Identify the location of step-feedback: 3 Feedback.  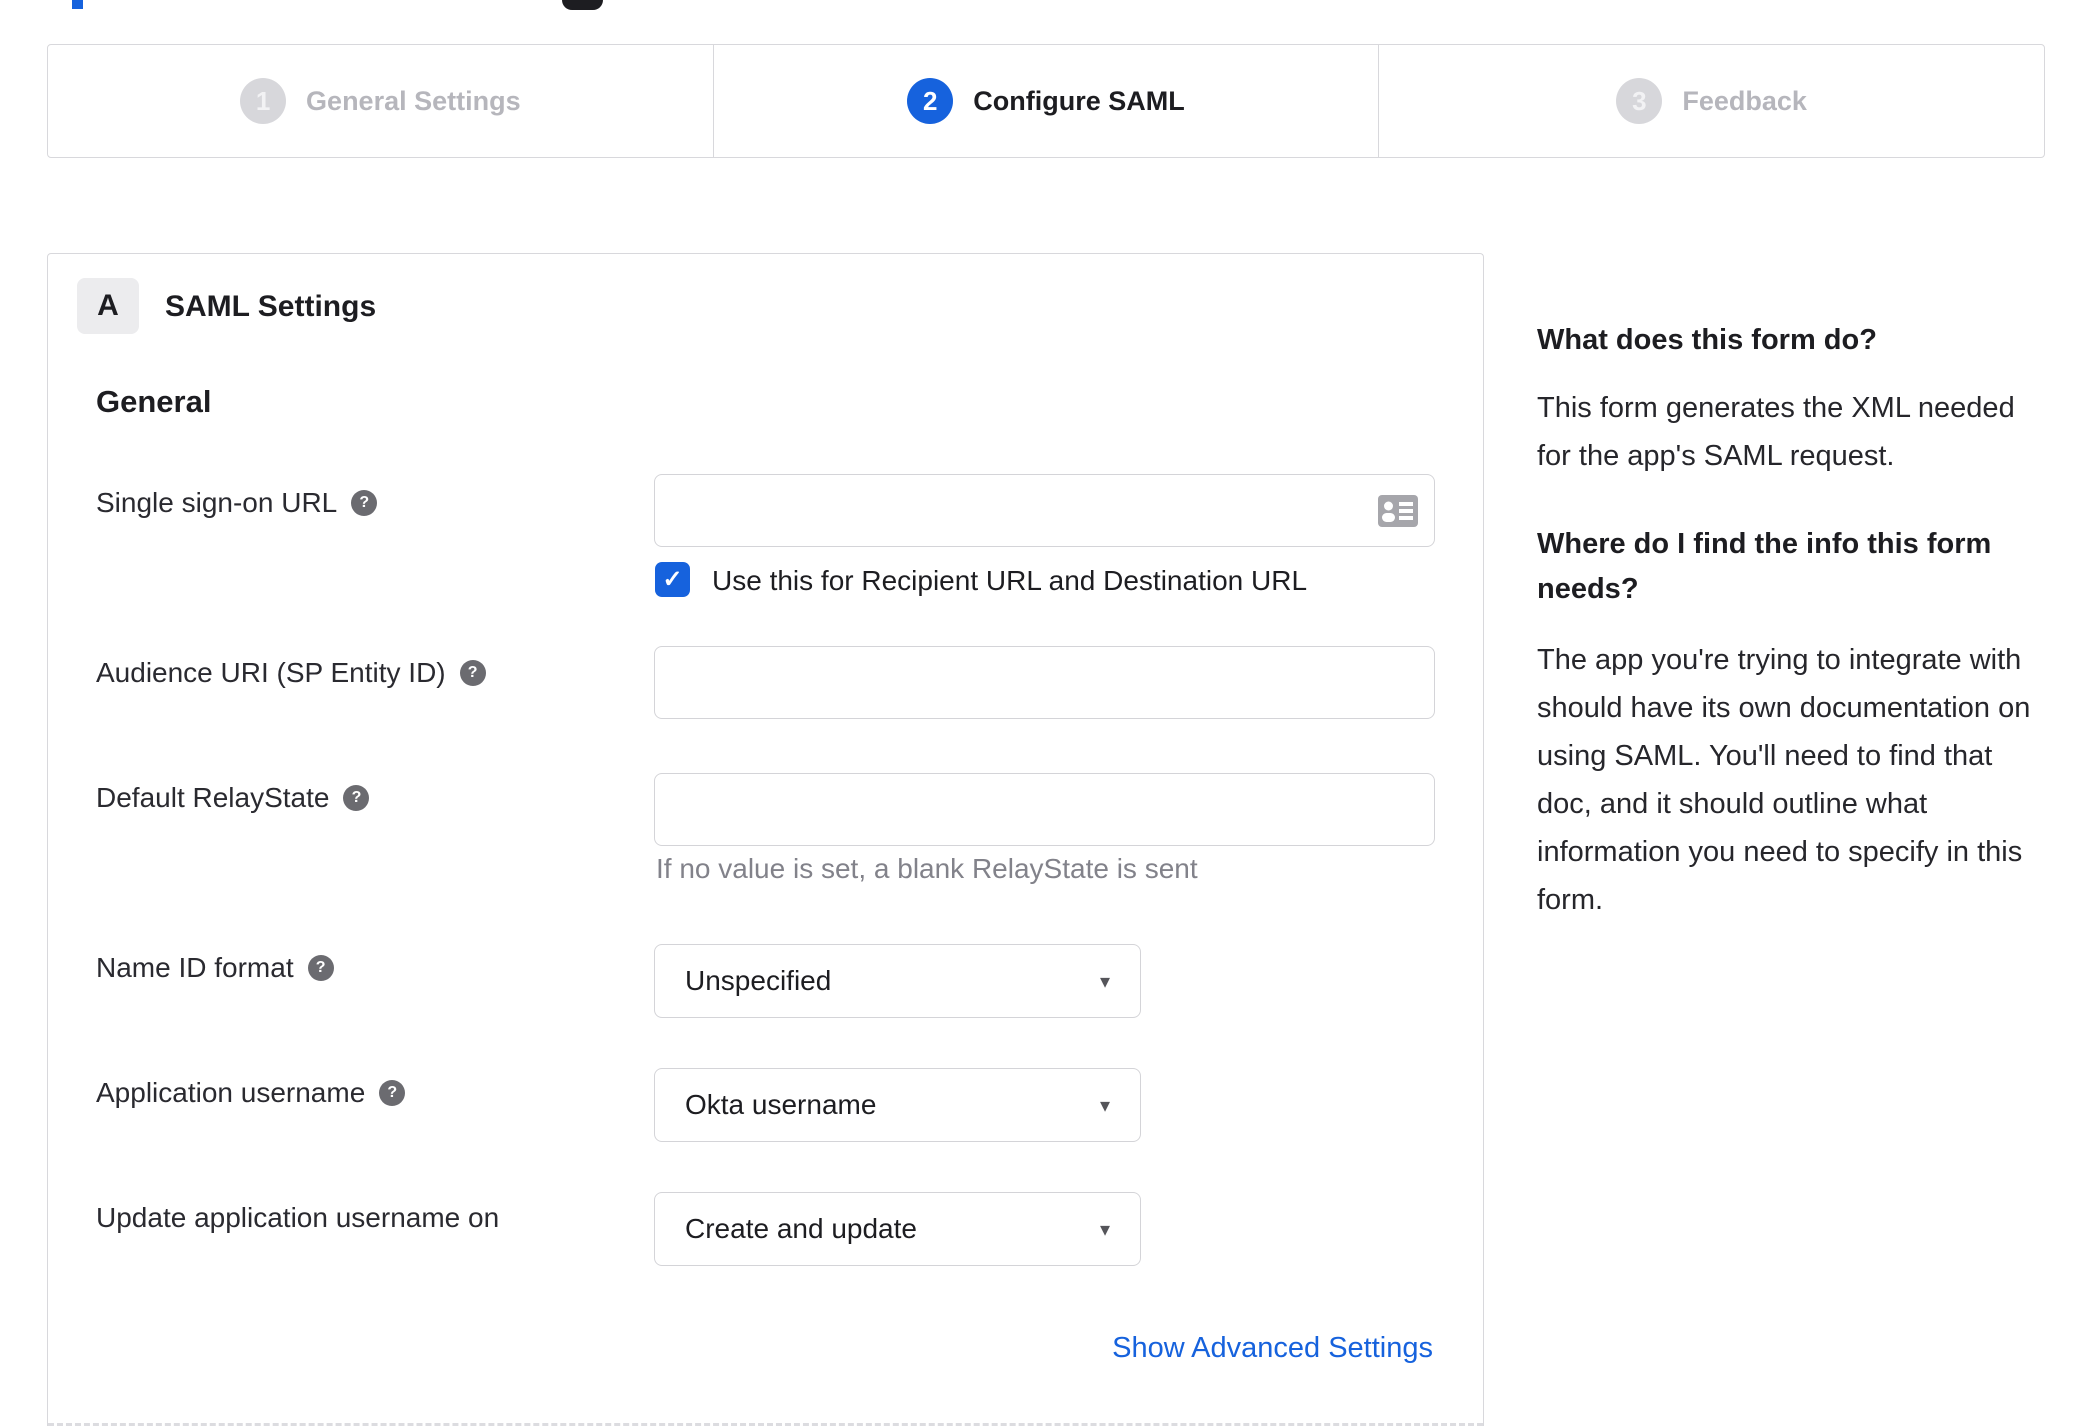
(1711, 101).